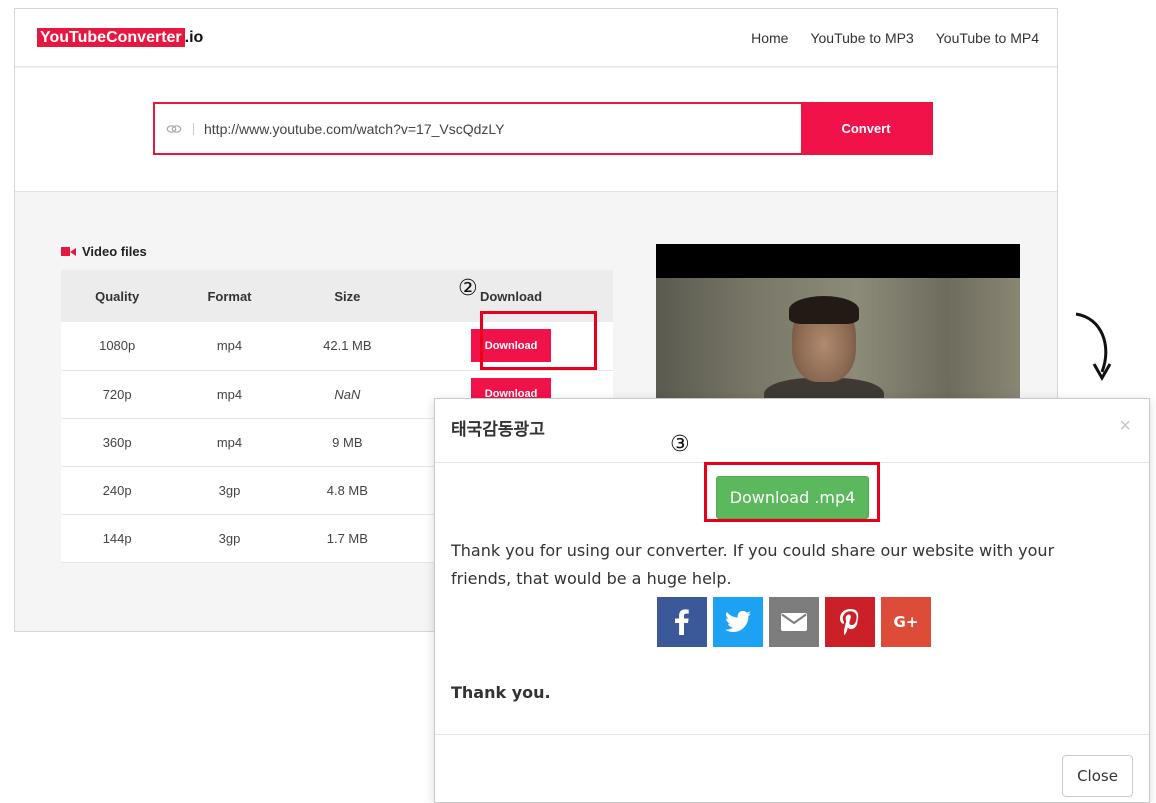 Image resolution: width=1156 pixels, height=803 pixels. Describe the element at coordinates (906, 622) in the screenshot. I see `google-plus-icon: G+` at that location.